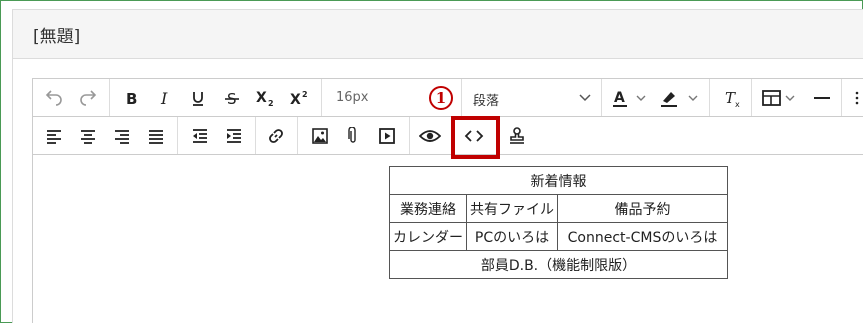 The width and height of the screenshot is (863, 323). I want to click on insert-image-button, so click(320, 136).